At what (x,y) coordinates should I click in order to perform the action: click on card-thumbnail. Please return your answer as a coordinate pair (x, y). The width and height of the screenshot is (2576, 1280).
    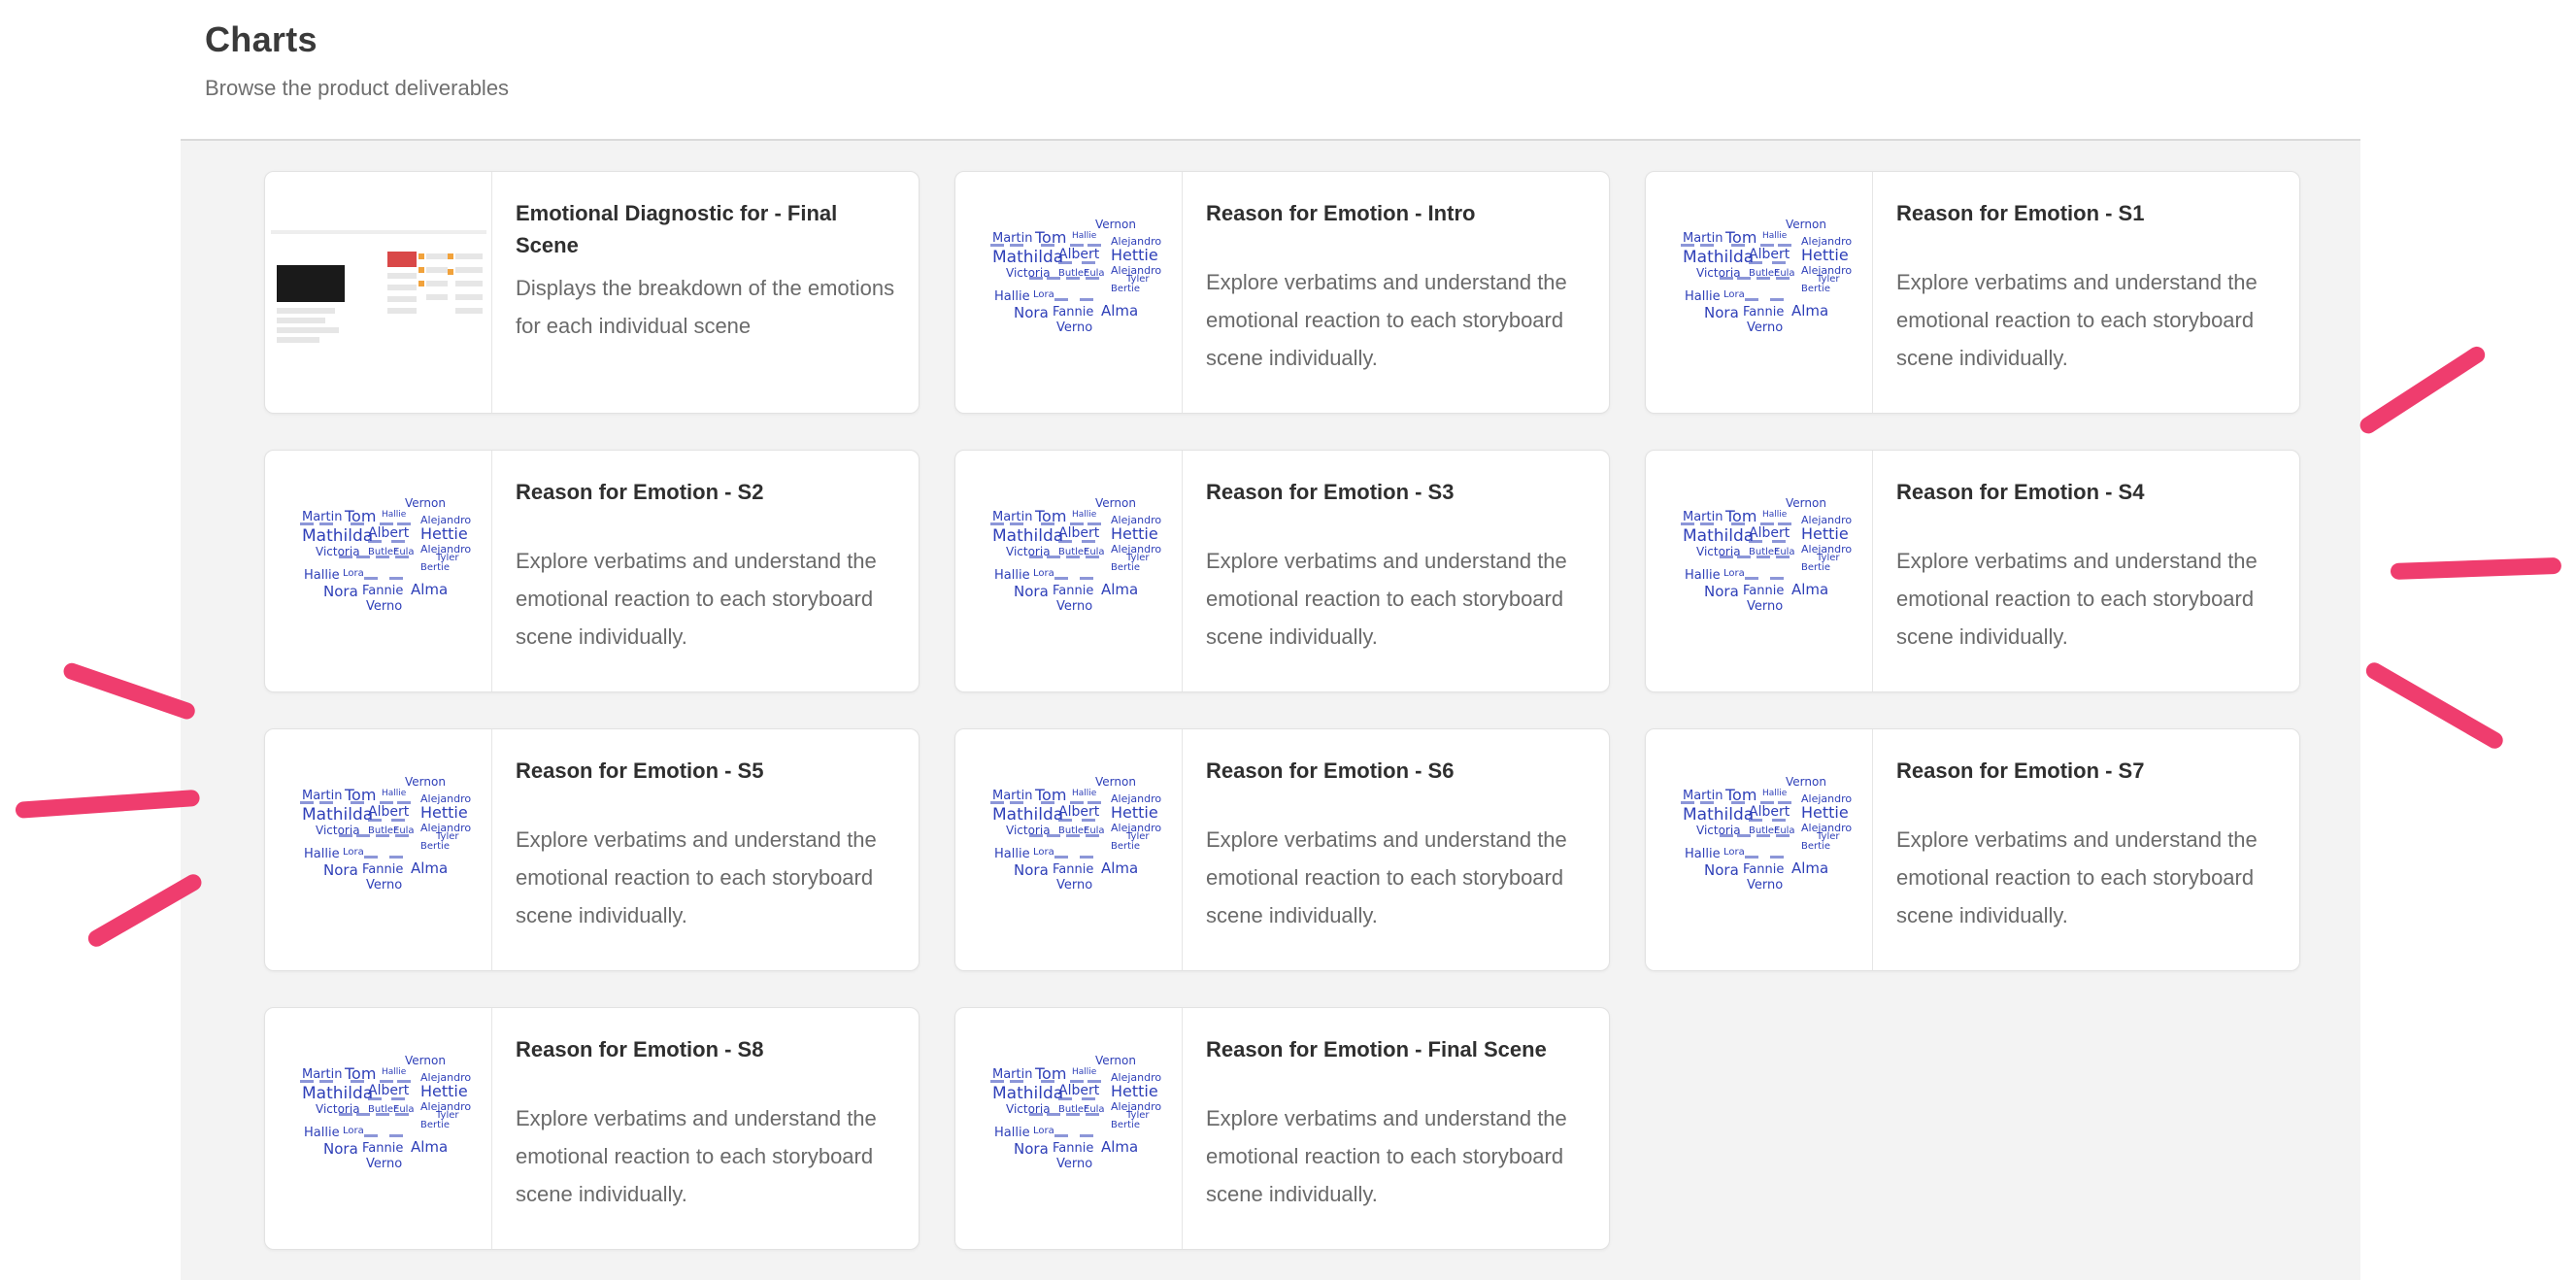
    Looking at the image, I should click on (378, 292).